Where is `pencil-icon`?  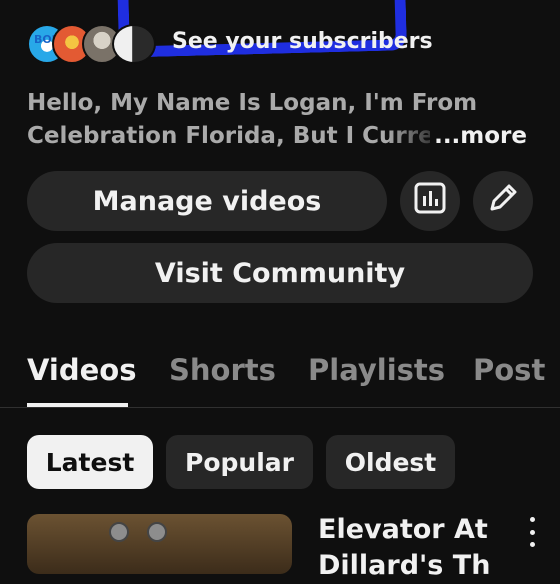 pencil-icon is located at coordinates (503, 201).